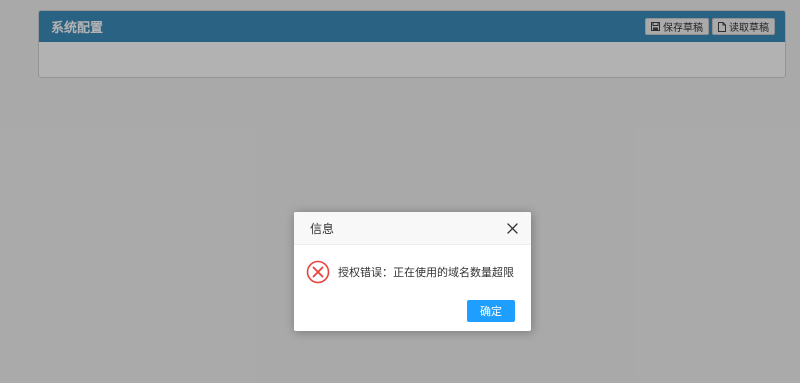 This screenshot has height=383, width=800. I want to click on dialog-footer: 确定, so click(491, 311).